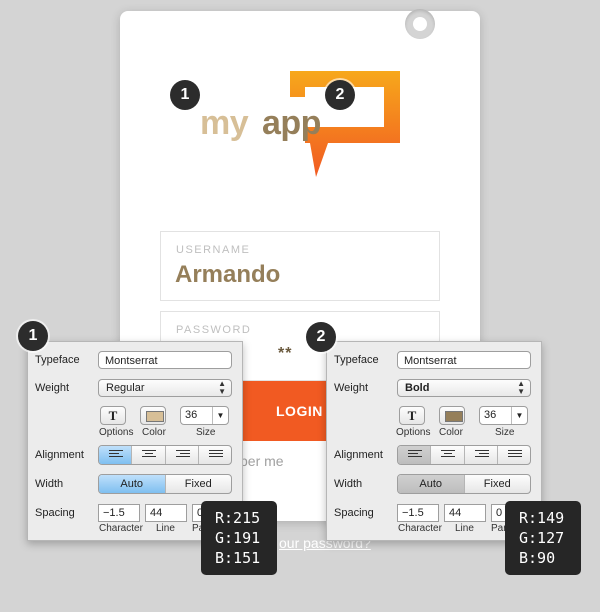 The height and width of the screenshot is (612, 600). What do you see at coordinates (238, 518) in the screenshot?
I see `red-value: R:215` at bounding box center [238, 518].